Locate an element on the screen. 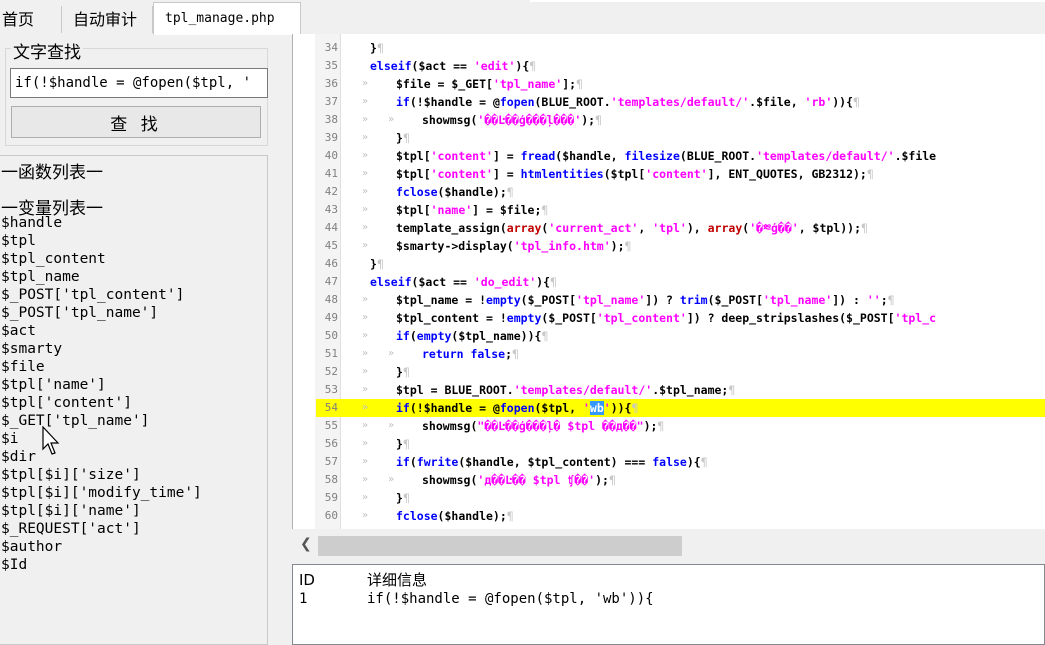 This screenshot has height=645, width=1045. tab-auto-audit: 自动审计 is located at coordinates (108, 19).